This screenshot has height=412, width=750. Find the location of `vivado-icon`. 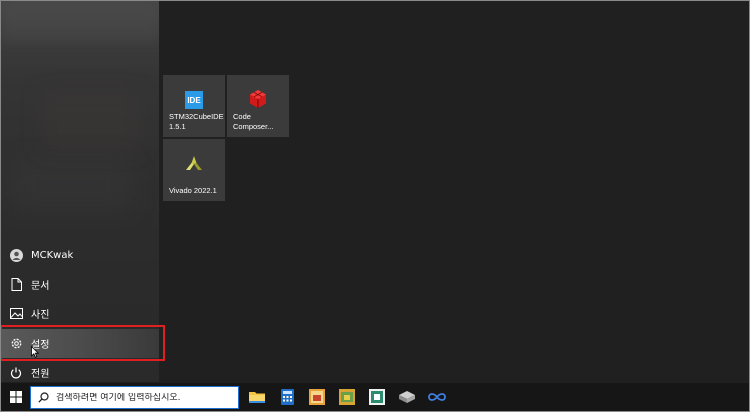

vivado-icon is located at coordinates (194, 166).